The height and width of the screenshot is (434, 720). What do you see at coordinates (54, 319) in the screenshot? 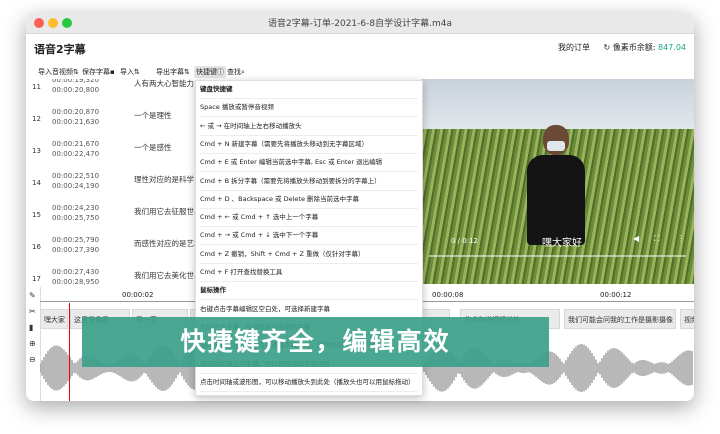
I see `timeline-subtitle-segment: 嘿大家` at bounding box center [54, 319].